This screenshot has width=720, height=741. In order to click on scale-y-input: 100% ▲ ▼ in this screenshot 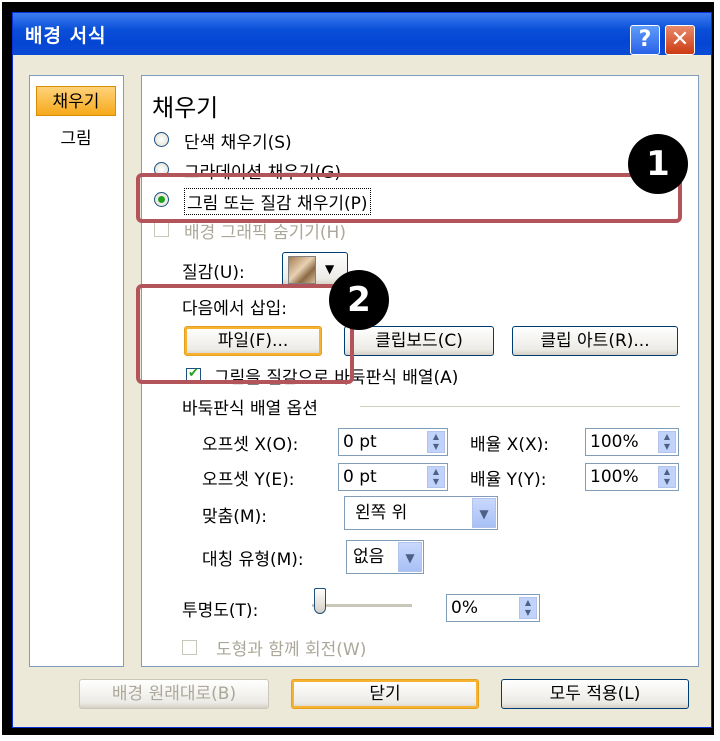, I will do `click(632, 477)`.